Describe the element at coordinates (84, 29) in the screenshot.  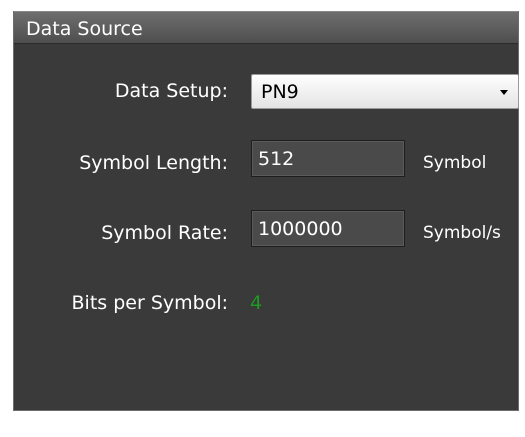
I see `panel-title: Data Source` at that location.